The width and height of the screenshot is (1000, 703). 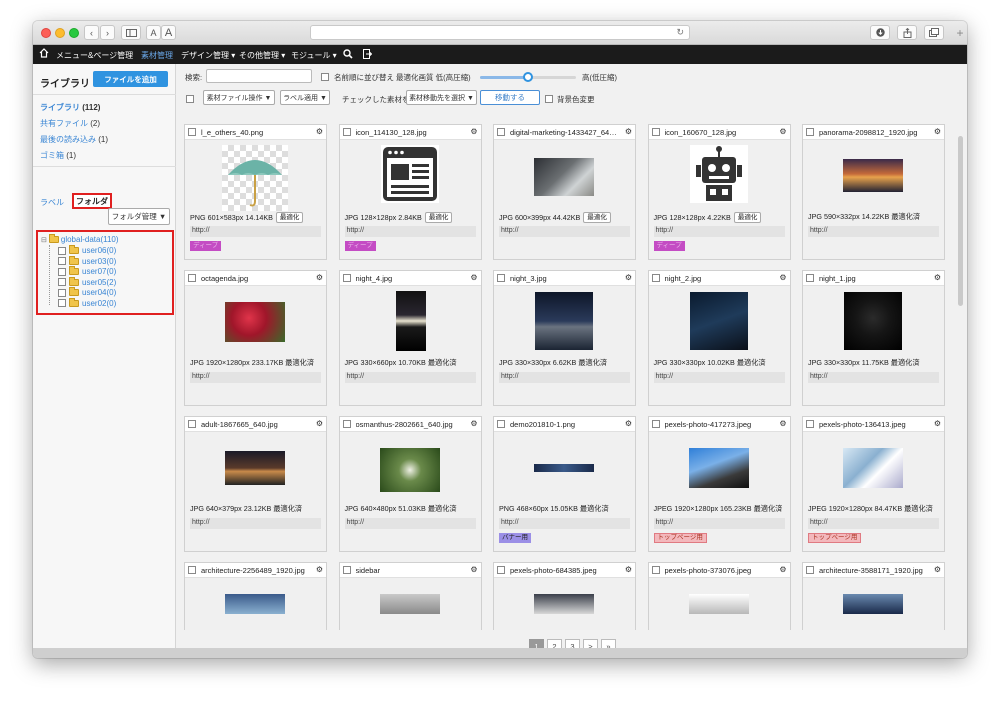 I want to click on tab-folder: フォルダ, so click(x=92, y=201).